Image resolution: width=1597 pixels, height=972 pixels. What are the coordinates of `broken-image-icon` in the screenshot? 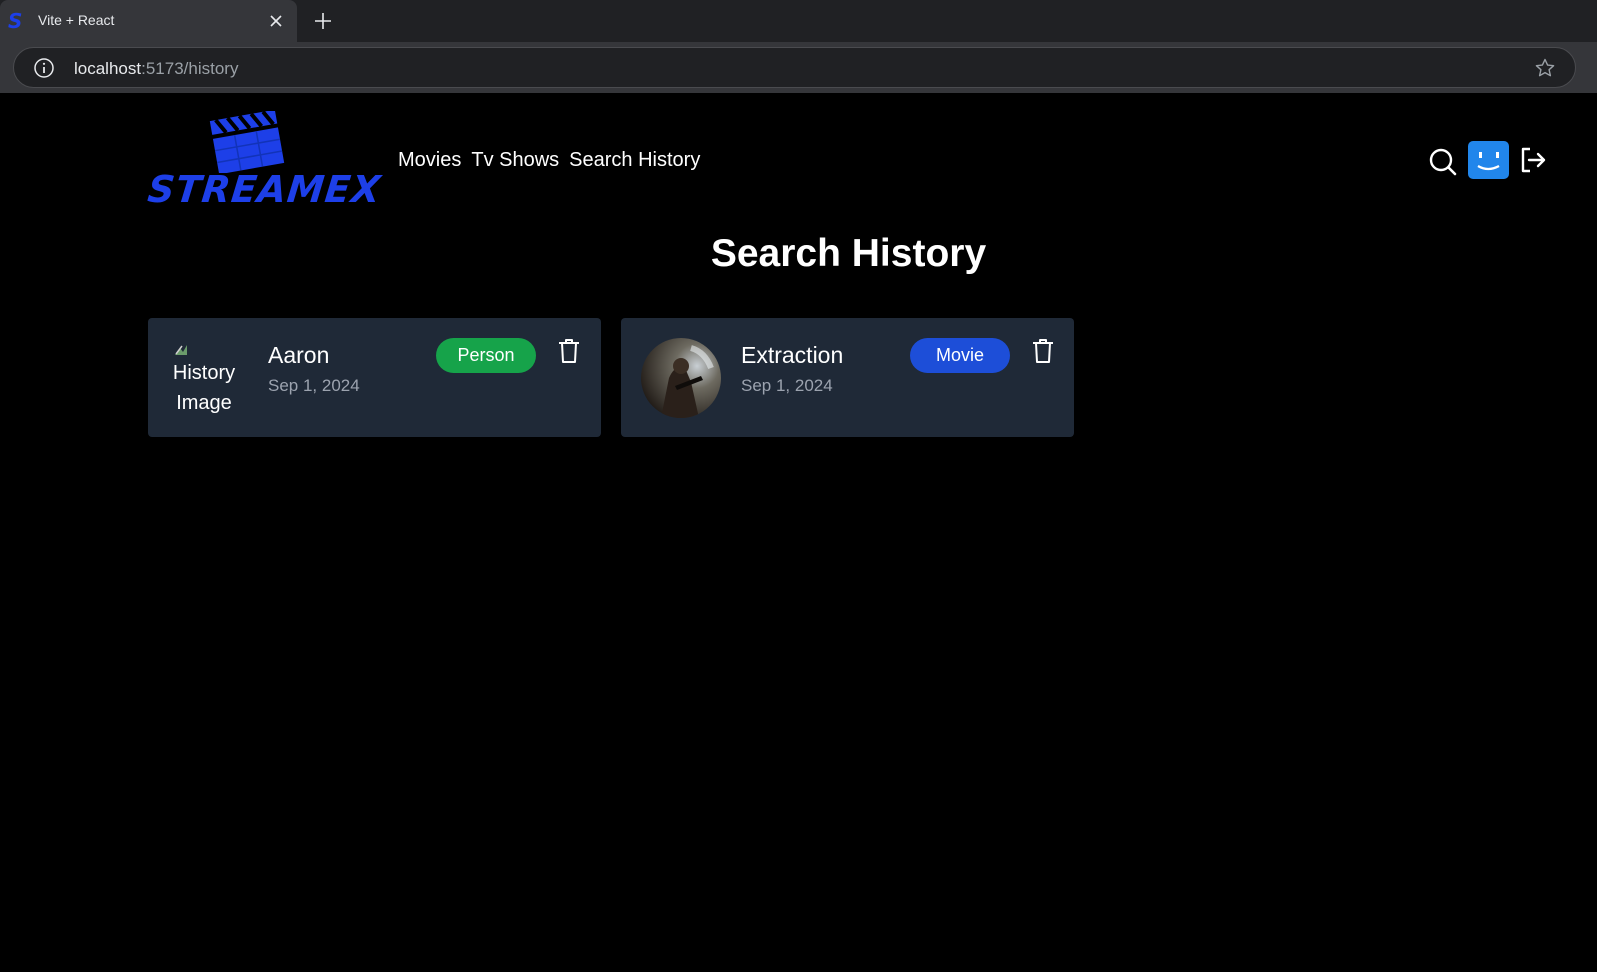 It's located at (181, 350).